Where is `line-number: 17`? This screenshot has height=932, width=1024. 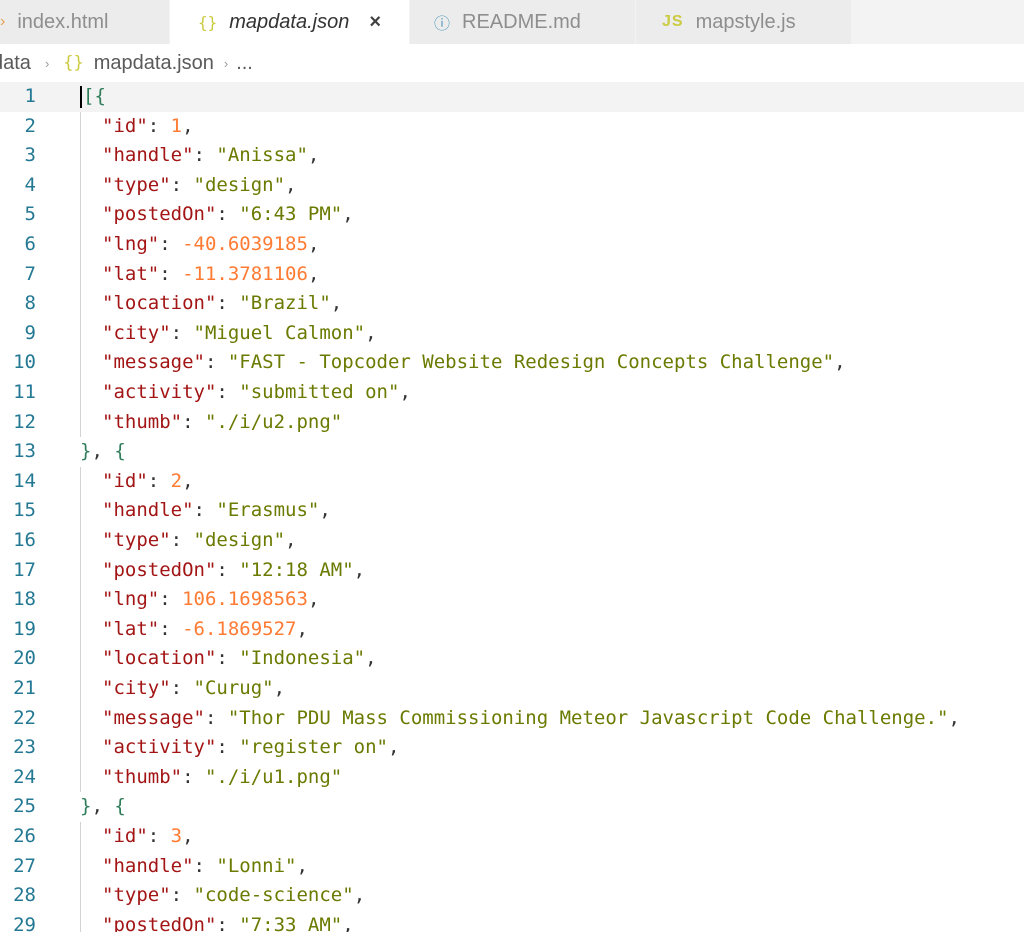 line-number: 17 is located at coordinates (24, 569).